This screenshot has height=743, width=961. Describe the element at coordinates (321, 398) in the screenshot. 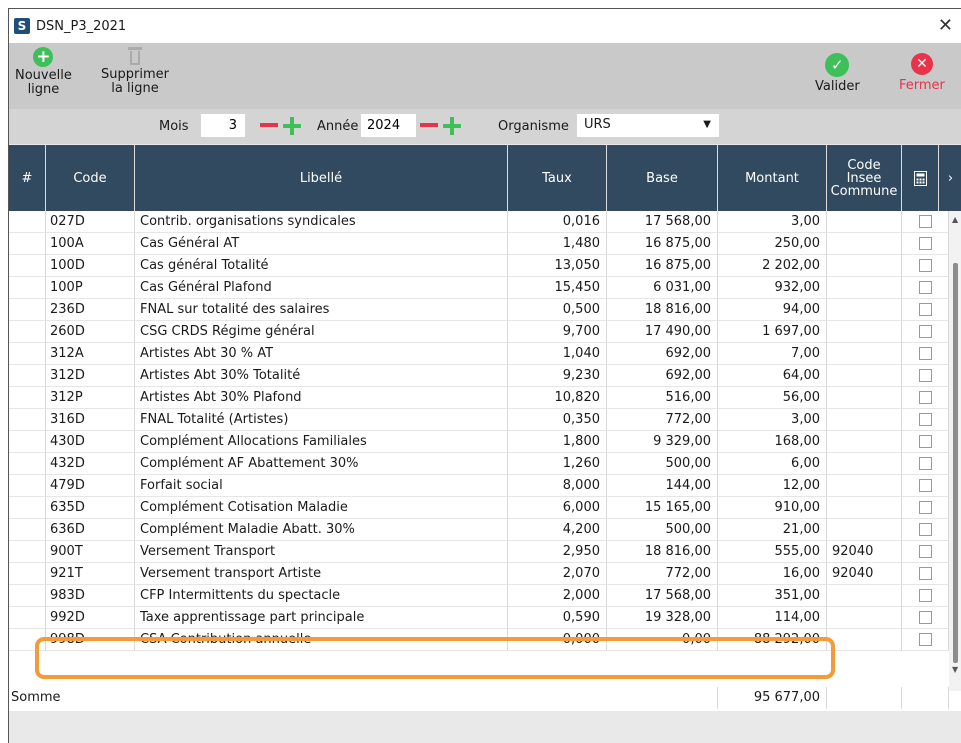

I see `cell-libelle: Artistes Abt 30% Plafond` at that location.